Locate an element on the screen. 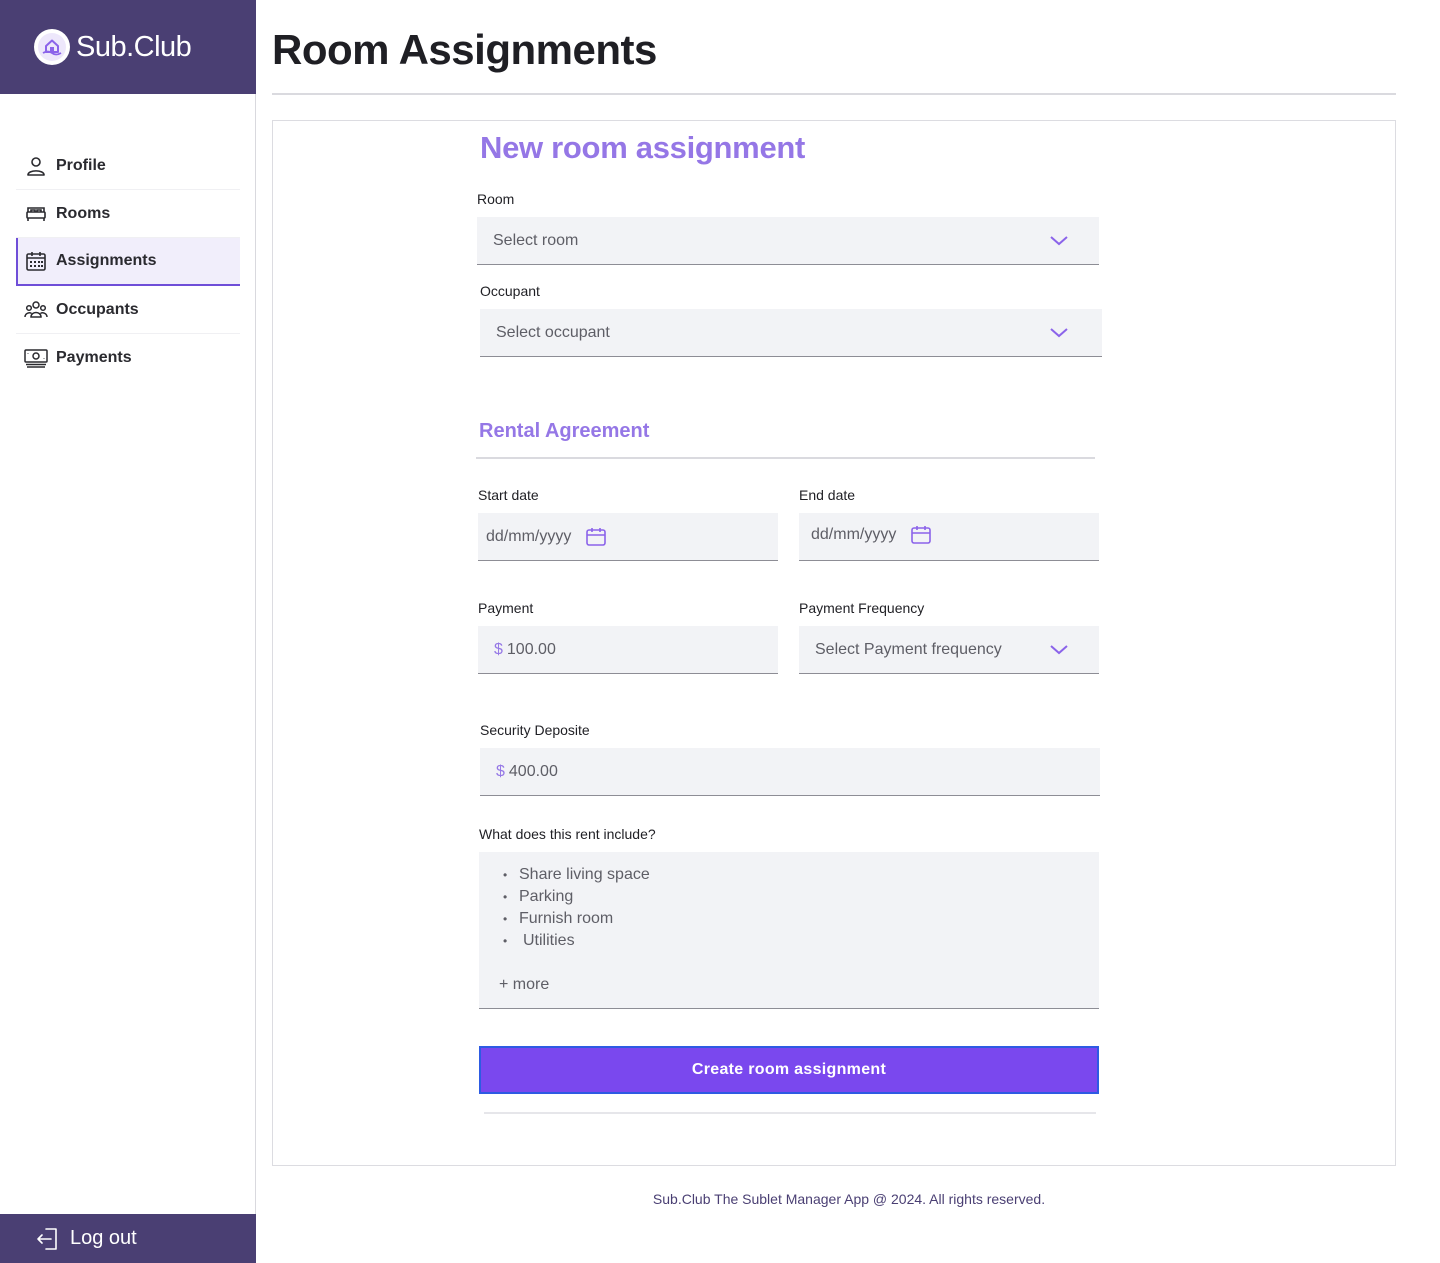 Image resolution: width=1440 pixels, height=1263 pixels. page-title: Room Assignments is located at coordinates (464, 49).